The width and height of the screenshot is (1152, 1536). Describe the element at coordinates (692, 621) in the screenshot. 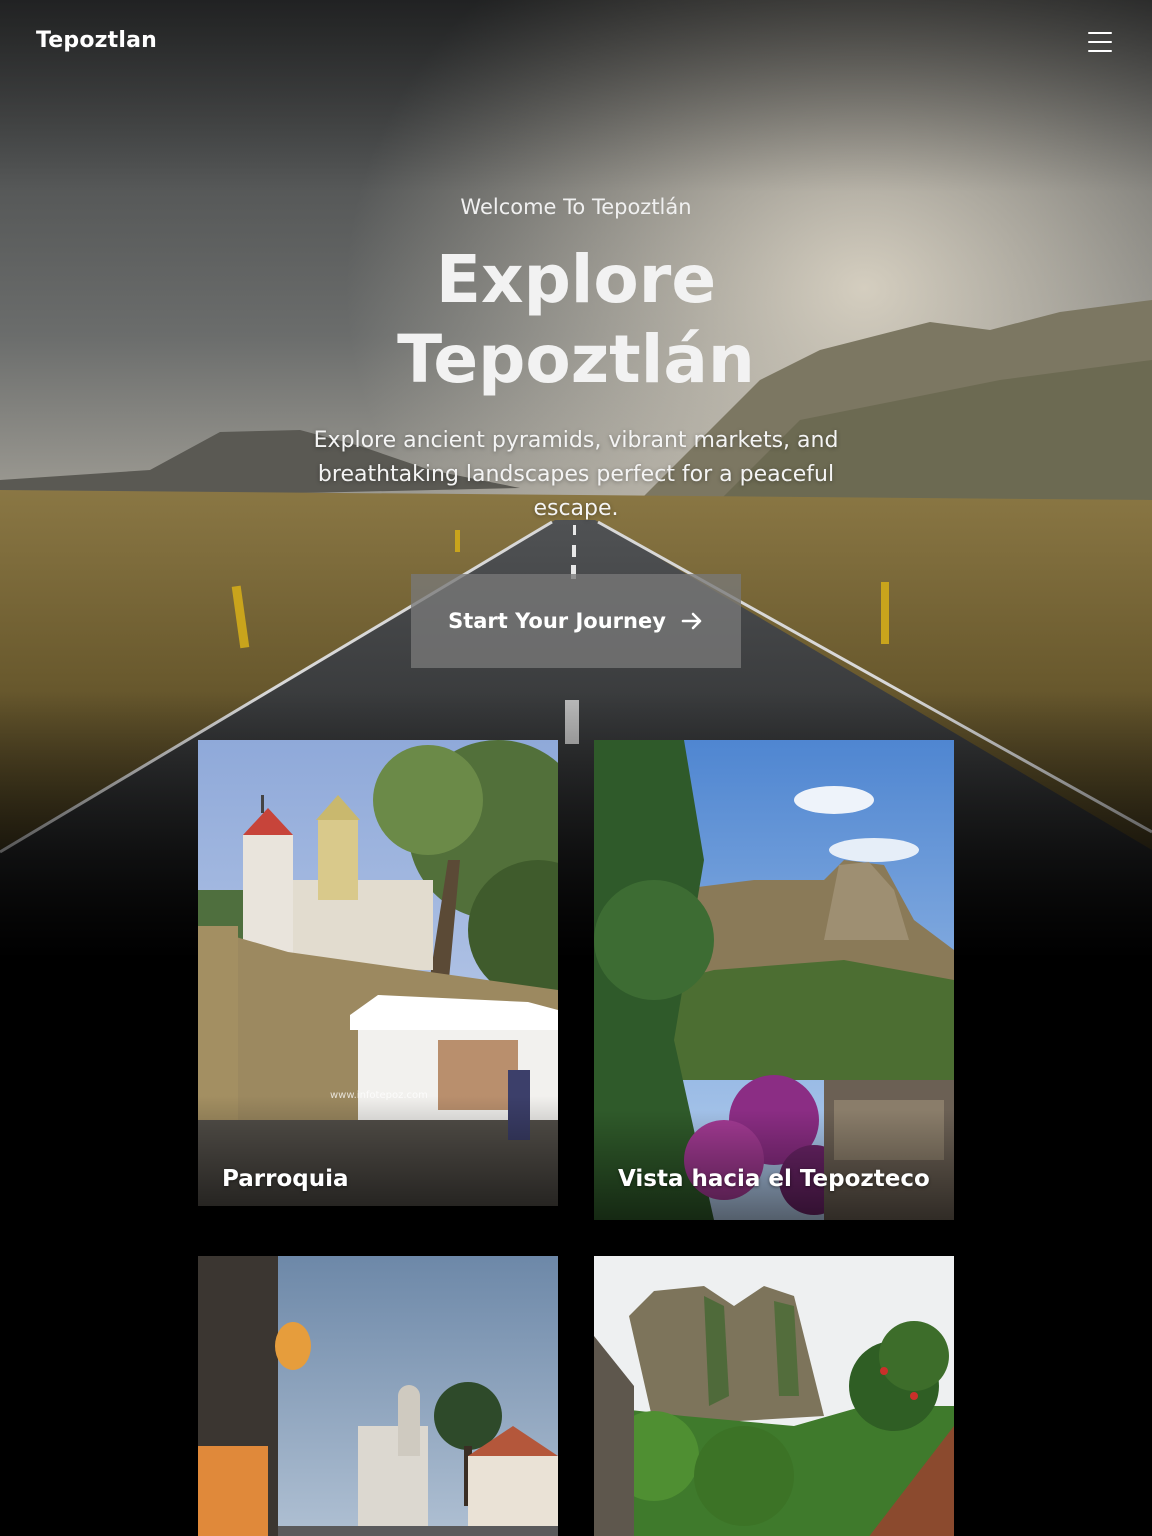

I see `arrow-right-icon` at that location.